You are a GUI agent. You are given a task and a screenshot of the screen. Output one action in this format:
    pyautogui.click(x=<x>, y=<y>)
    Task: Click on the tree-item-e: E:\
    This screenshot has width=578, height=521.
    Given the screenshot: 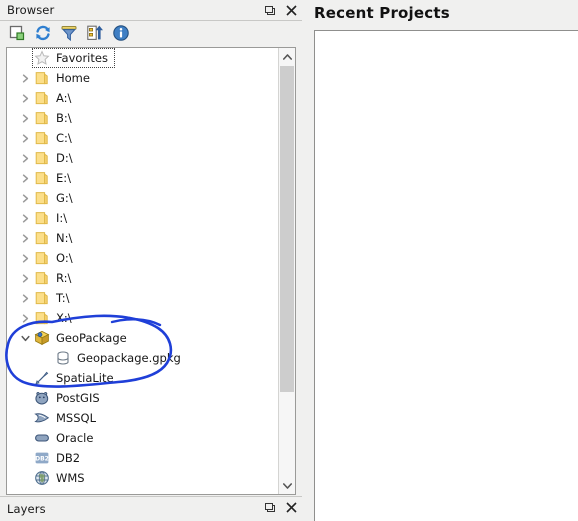 What is the action you would take?
    pyautogui.click(x=143, y=178)
    